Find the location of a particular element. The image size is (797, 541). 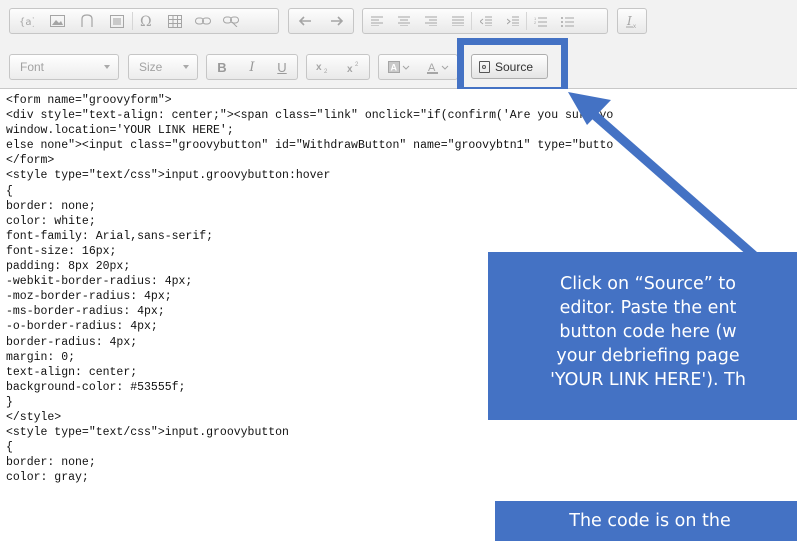

svg-text: A is located at coordinates (394, 68).